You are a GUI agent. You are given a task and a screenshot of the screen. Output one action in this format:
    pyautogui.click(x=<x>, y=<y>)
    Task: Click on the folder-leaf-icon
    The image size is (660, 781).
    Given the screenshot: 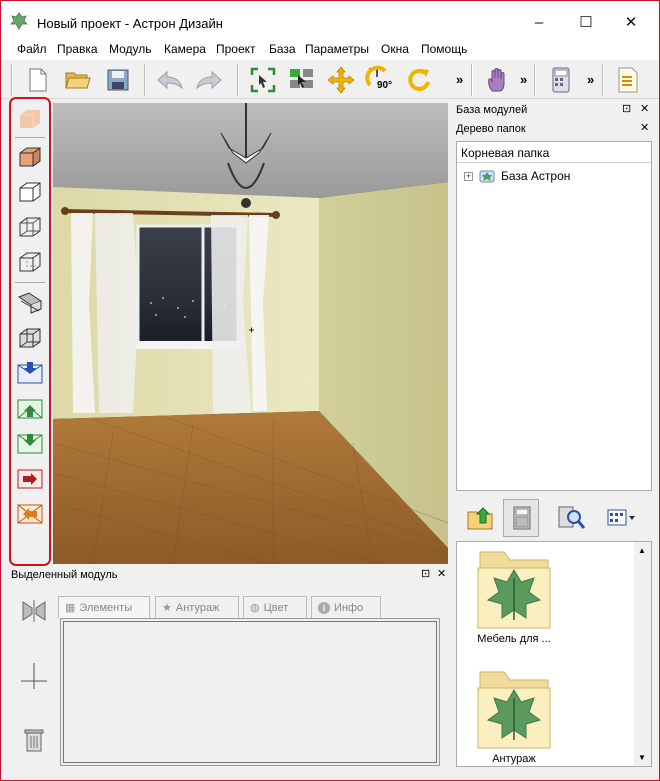 What is the action you would take?
    pyautogui.click(x=514, y=590)
    